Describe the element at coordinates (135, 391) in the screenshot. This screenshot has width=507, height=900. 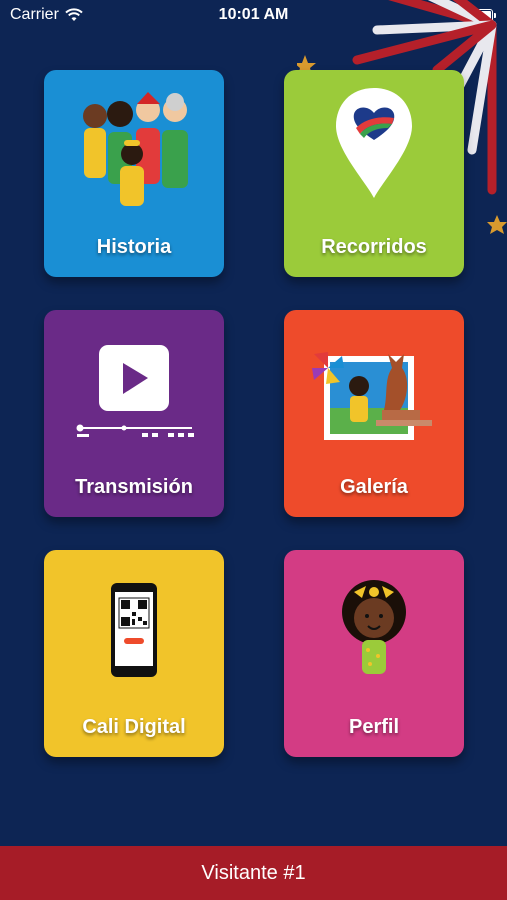
I see `video-player-illustration` at that location.